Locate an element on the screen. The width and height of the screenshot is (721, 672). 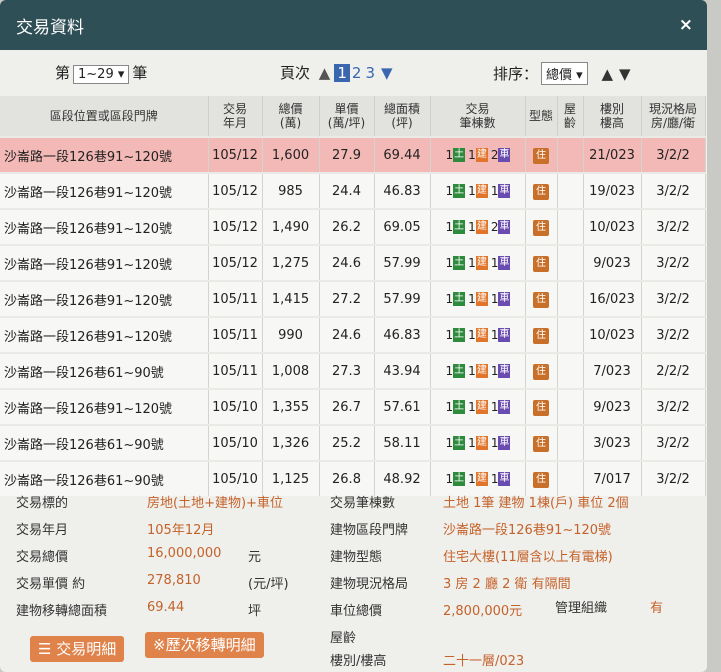
area-cell: 57.99 is located at coordinates (402, 262).